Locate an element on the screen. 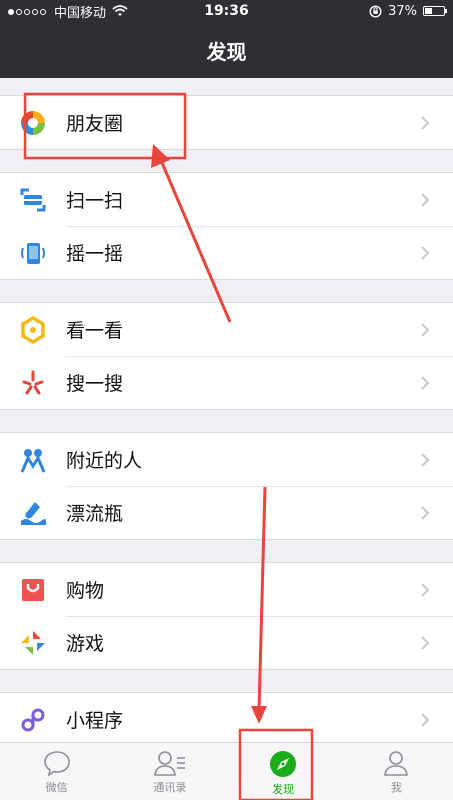  menu-group-nearby: 附近的人 漂流瓶 is located at coordinates (226, 486).